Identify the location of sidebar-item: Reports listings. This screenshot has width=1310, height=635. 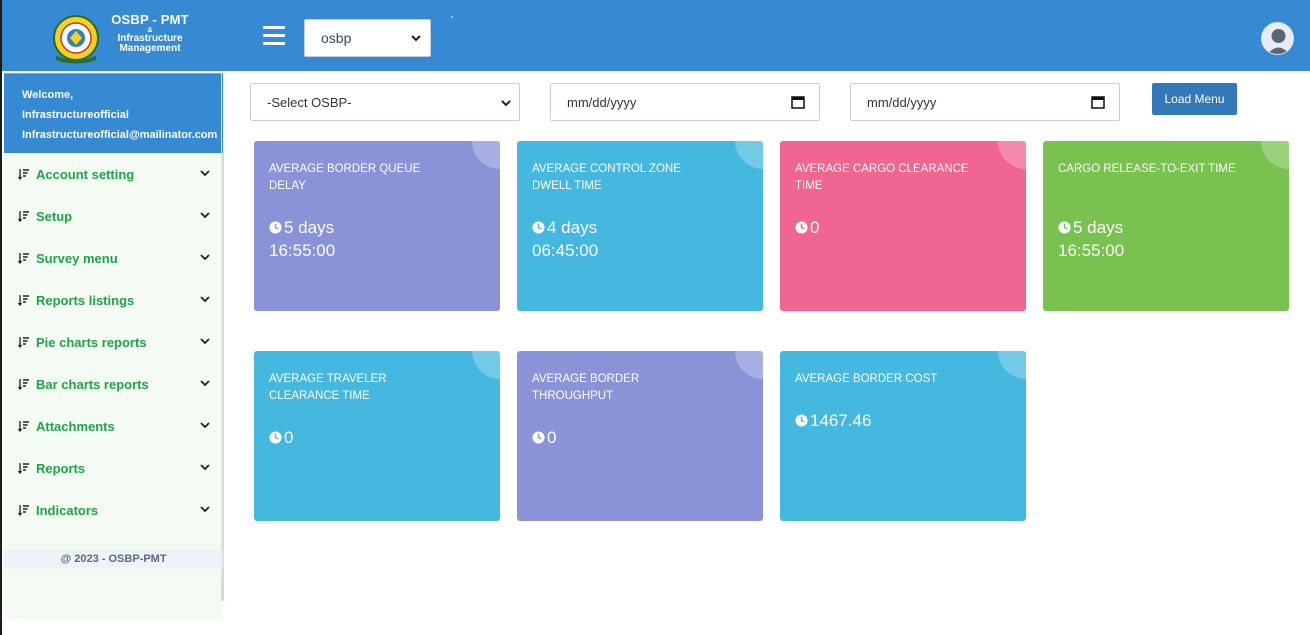
(113, 300).